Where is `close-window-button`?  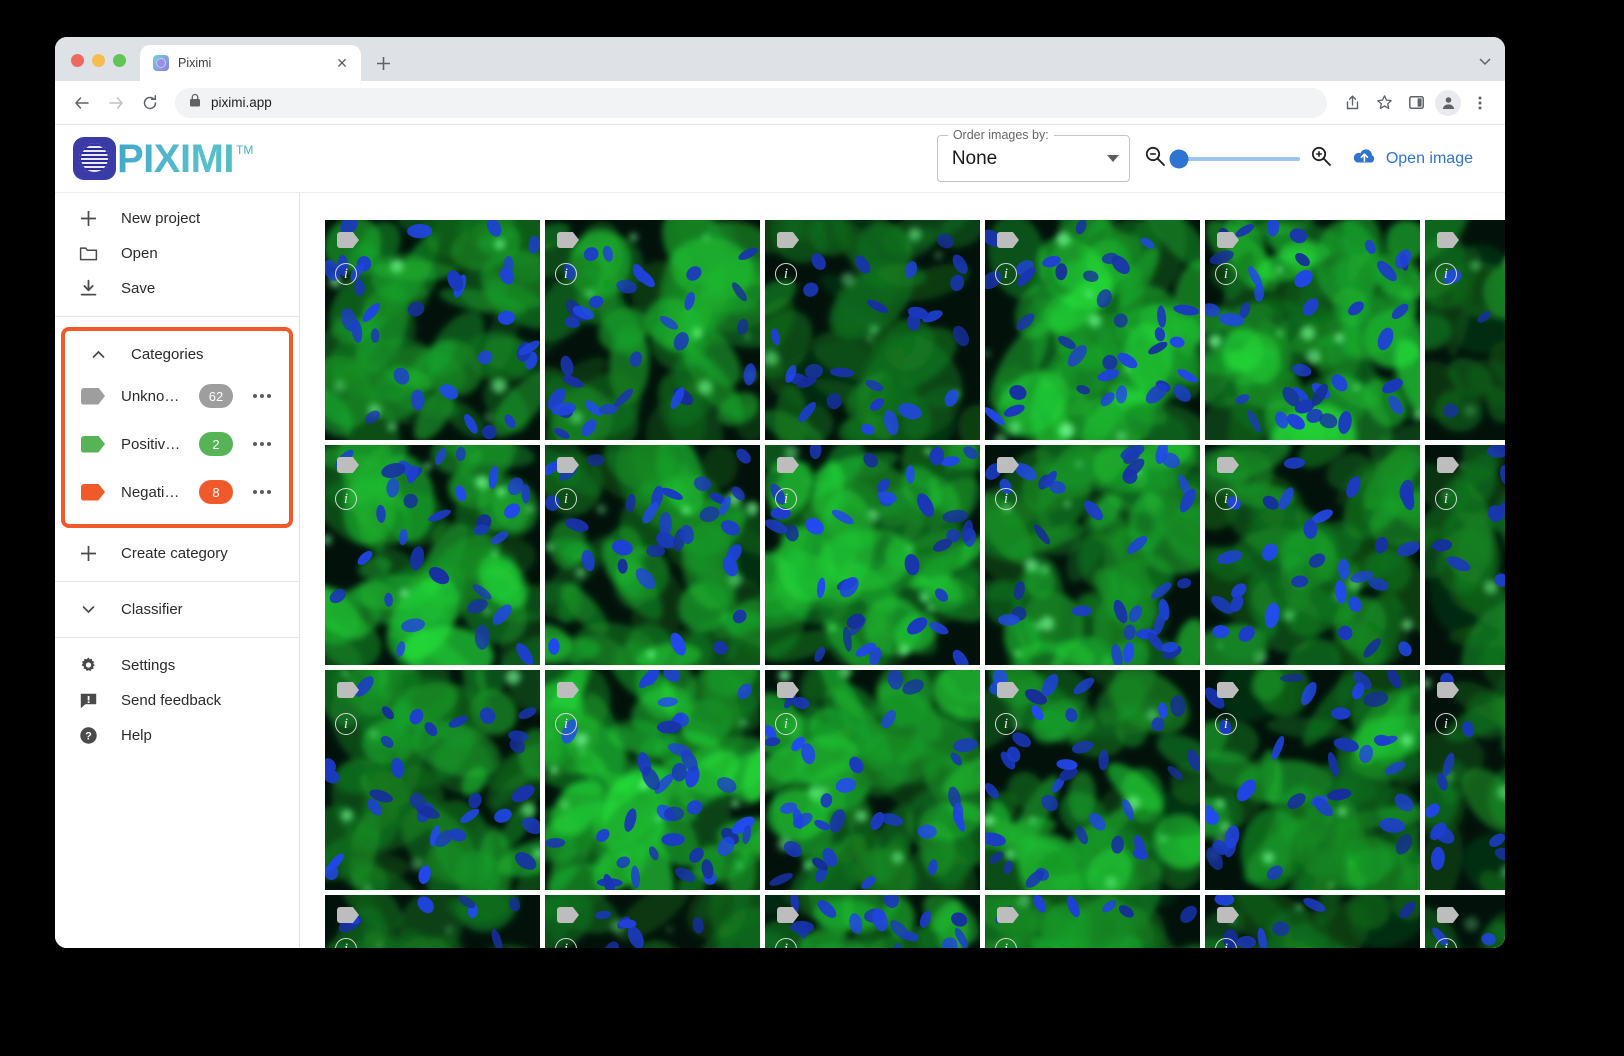 close-window-button is located at coordinates (77, 60).